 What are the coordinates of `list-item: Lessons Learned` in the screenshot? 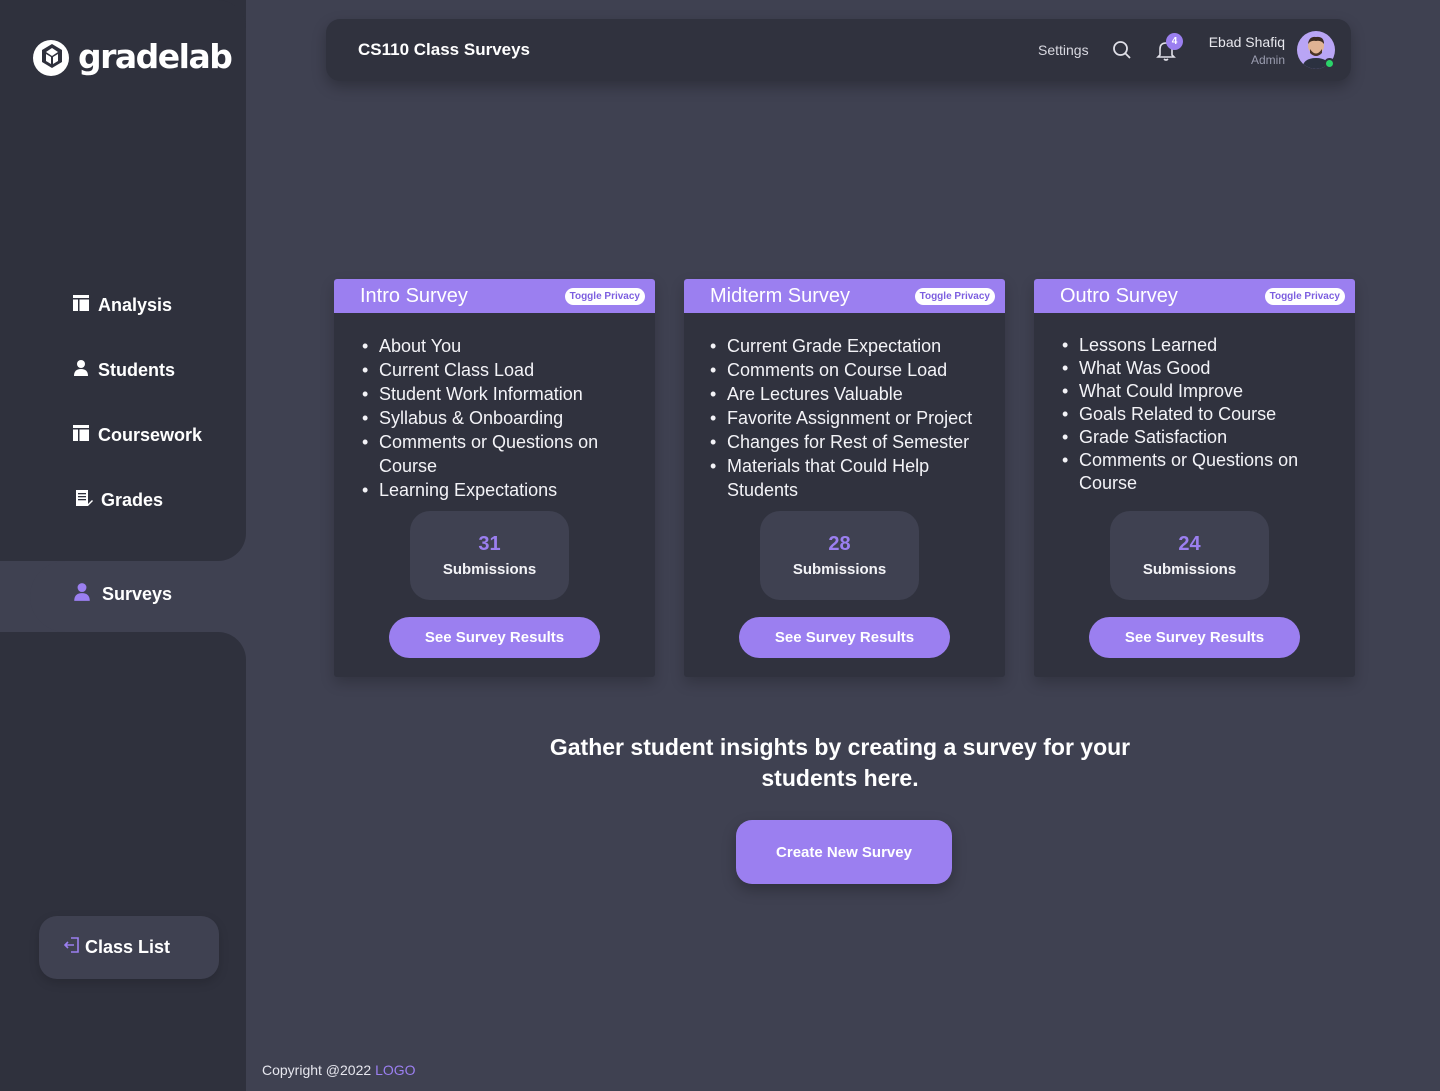 It's located at (1205, 345).